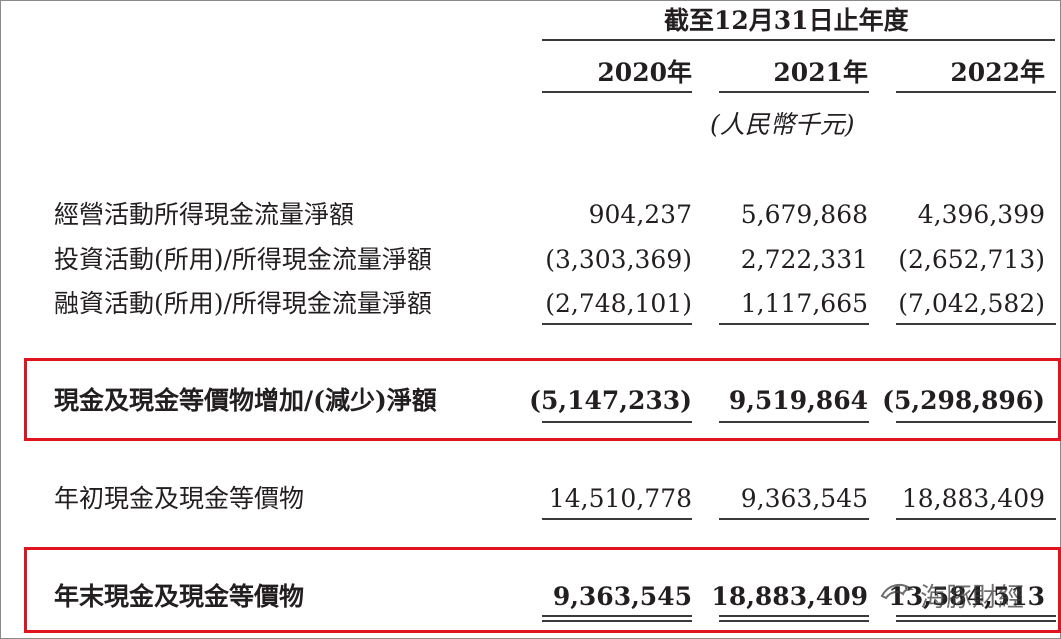 Image resolution: width=1061 pixels, height=639 pixels. Describe the element at coordinates (617, 621) in the screenshot. I see `closing-double-rule-bottom-2020` at that location.